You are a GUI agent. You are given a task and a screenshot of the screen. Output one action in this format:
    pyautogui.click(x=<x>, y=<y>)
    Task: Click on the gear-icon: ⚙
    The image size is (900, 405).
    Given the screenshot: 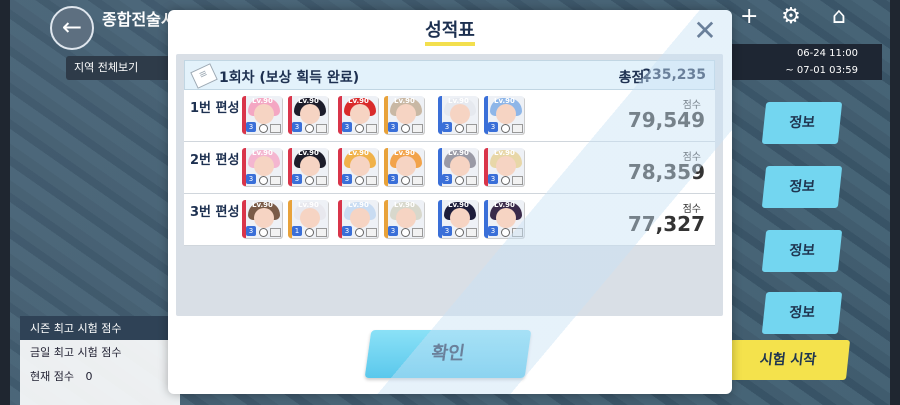 What is the action you would take?
    pyautogui.click(x=791, y=17)
    